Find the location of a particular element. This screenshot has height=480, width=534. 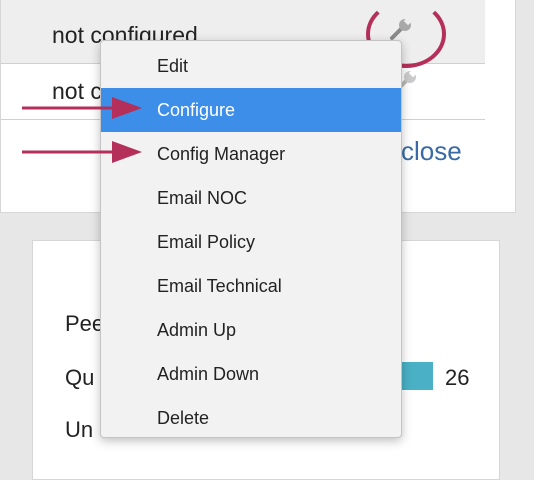

menu-item-edit: Edit is located at coordinates (251, 66).